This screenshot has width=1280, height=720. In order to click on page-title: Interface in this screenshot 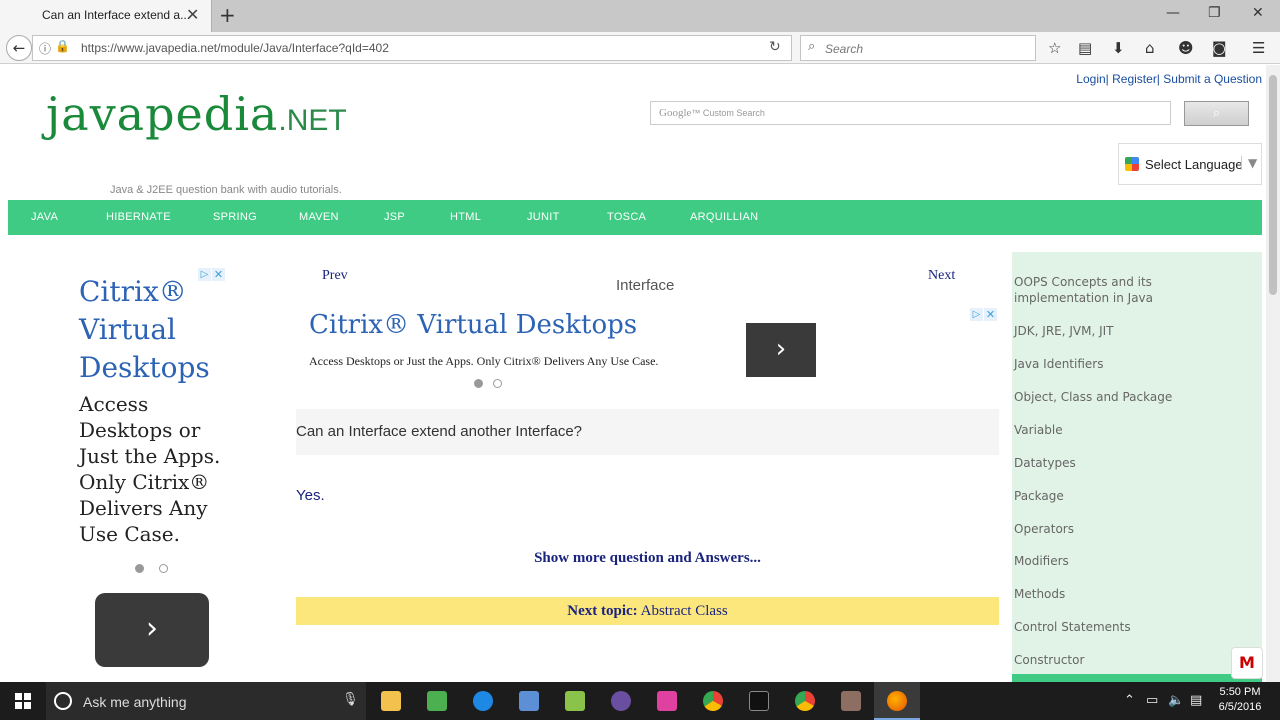, I will do `click(645, 285)`.